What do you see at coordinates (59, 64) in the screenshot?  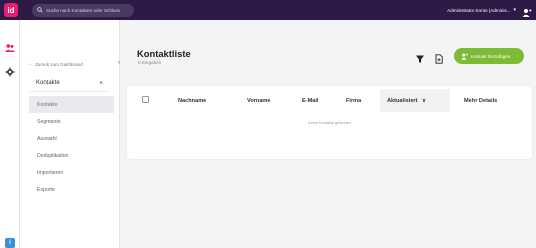 I see `back-label: Zurück zum Dashboard` at bounding box center [59, 64].